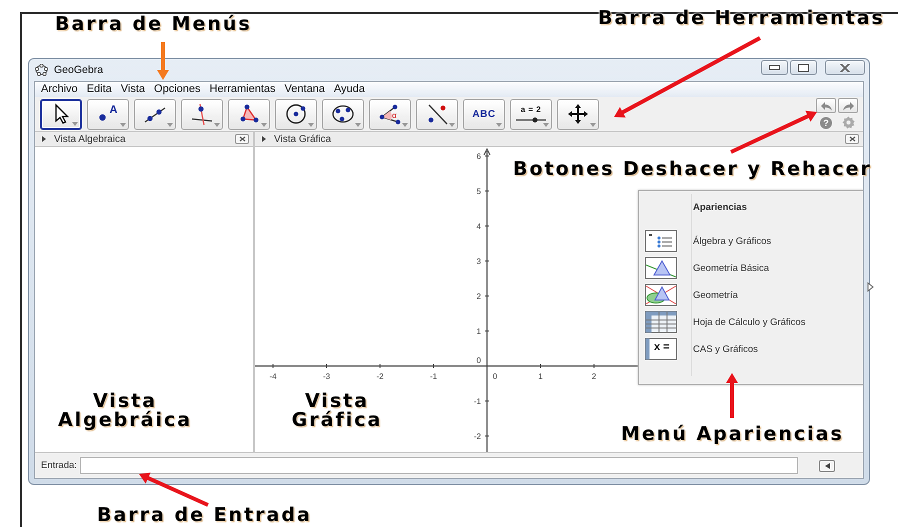 The width and height of the screenshot is (898, 527). What do you see at coordinates (720, 208) in the screenshot?
I see `menu-title: Apariencias` at bounding box center [720, 208].